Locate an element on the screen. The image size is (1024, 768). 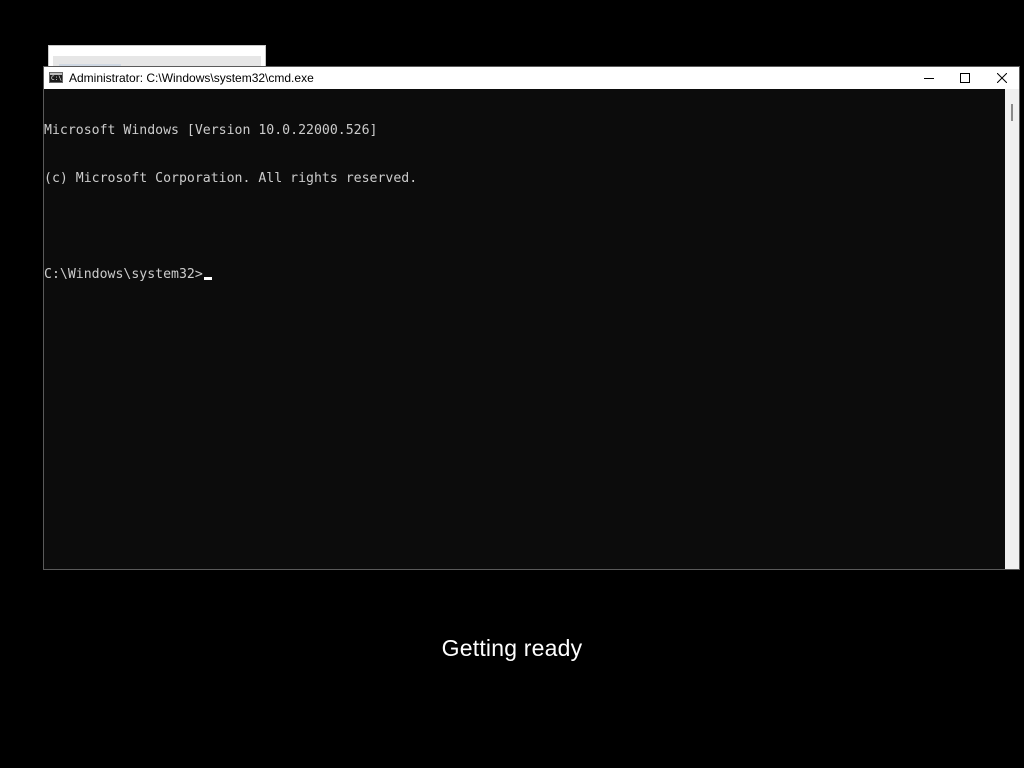
status-message: Getting ready is located at coordinates (512, 648).